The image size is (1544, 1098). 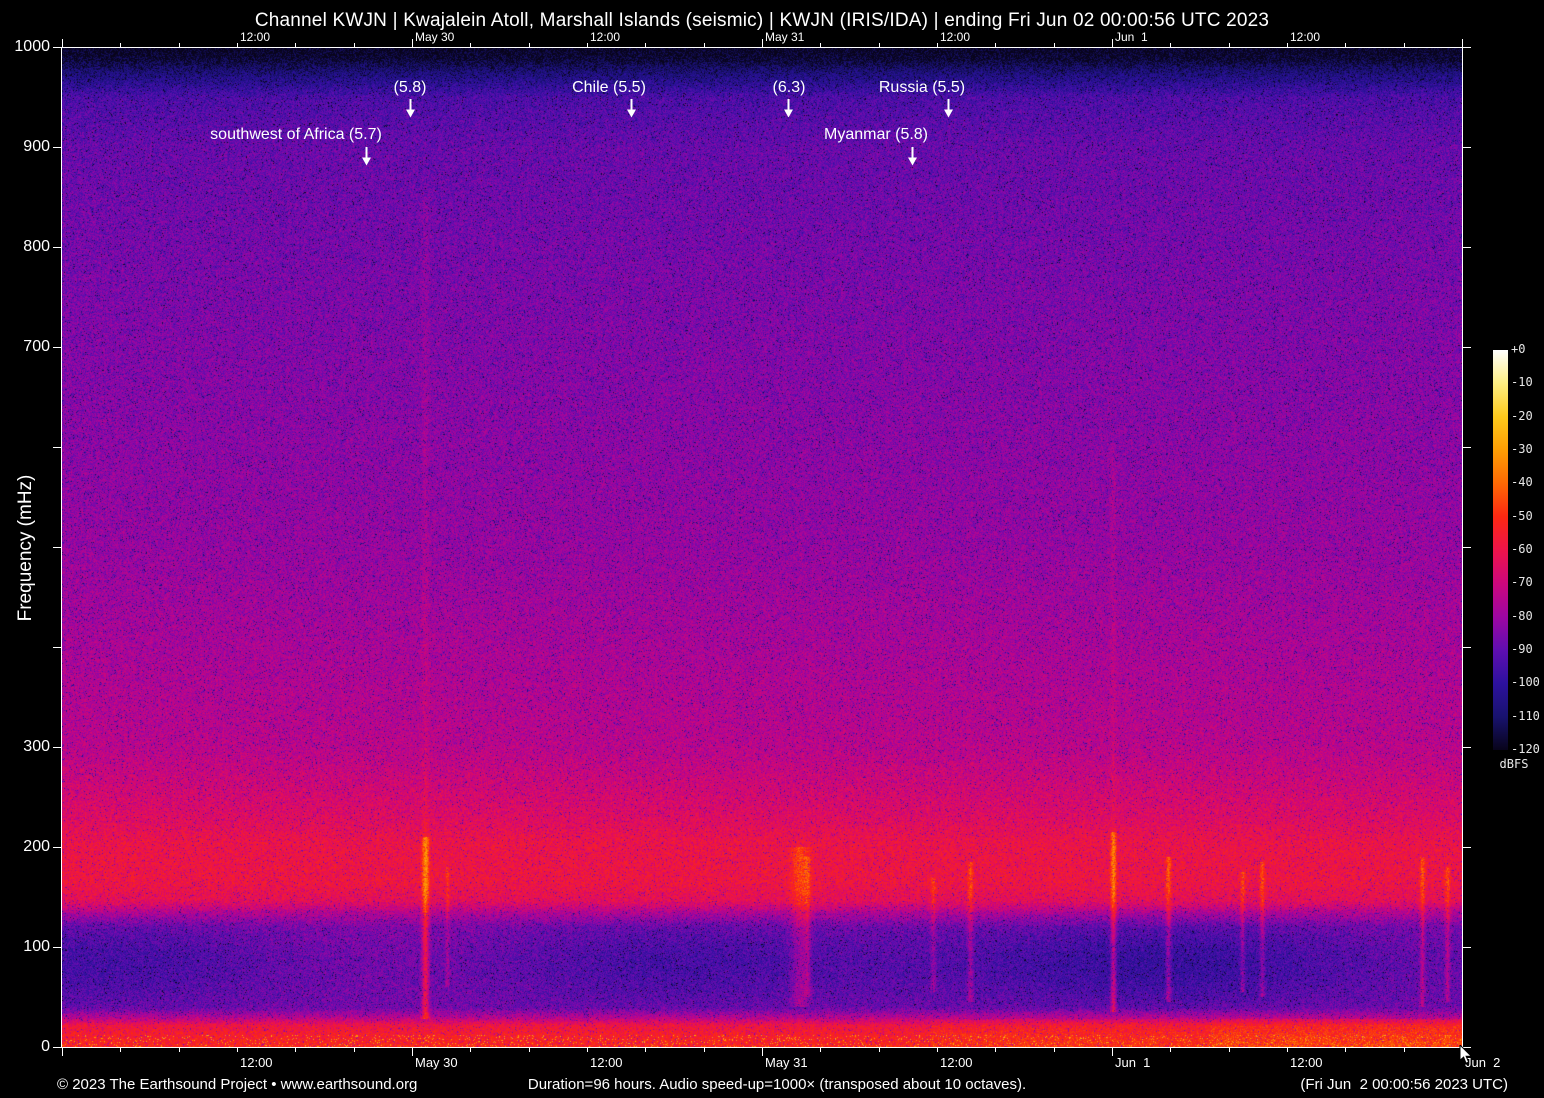 I want to click on y-tick-label: 300, so click(x=36, y=746).